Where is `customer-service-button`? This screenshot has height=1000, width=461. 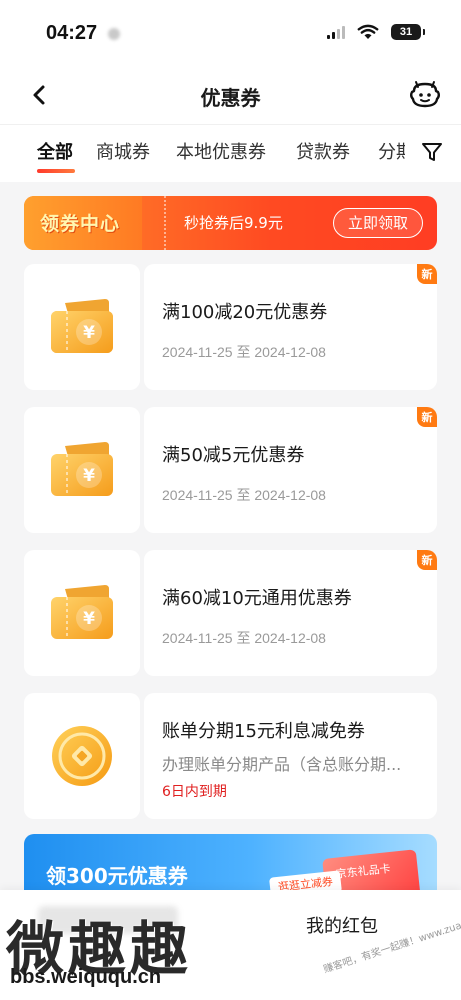 customer-service-button is located at coordinates (425, 95).